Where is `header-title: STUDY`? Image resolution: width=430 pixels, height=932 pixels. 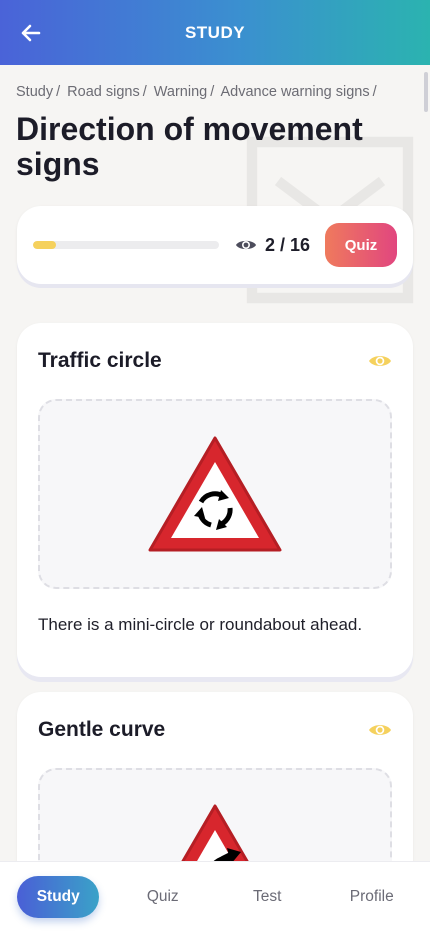
header-title: STUDY is located at coordinates (215, 32).